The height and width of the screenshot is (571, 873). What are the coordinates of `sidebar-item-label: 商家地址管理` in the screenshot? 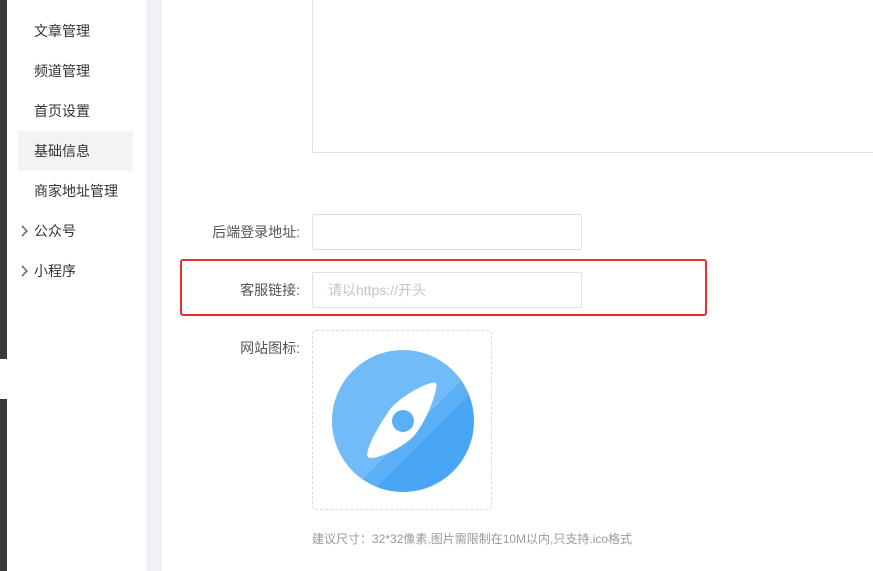 It's located at (76, 191).